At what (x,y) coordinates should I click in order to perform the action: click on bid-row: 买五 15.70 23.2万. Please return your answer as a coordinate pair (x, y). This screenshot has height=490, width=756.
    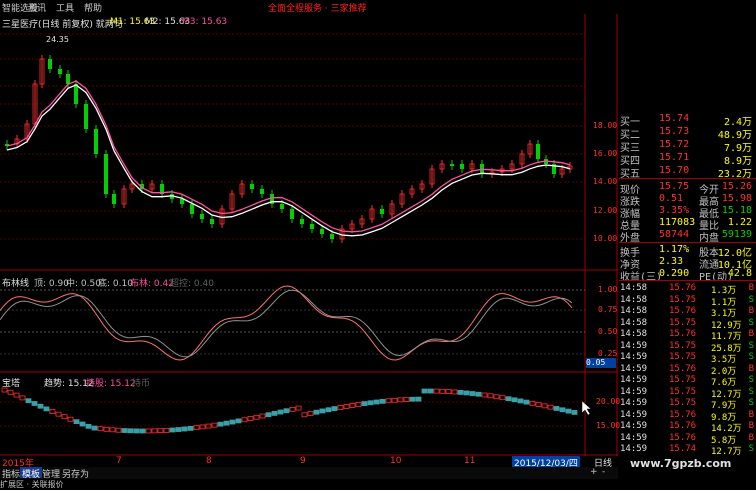
    Looking at the image, I should click on (687, 172).